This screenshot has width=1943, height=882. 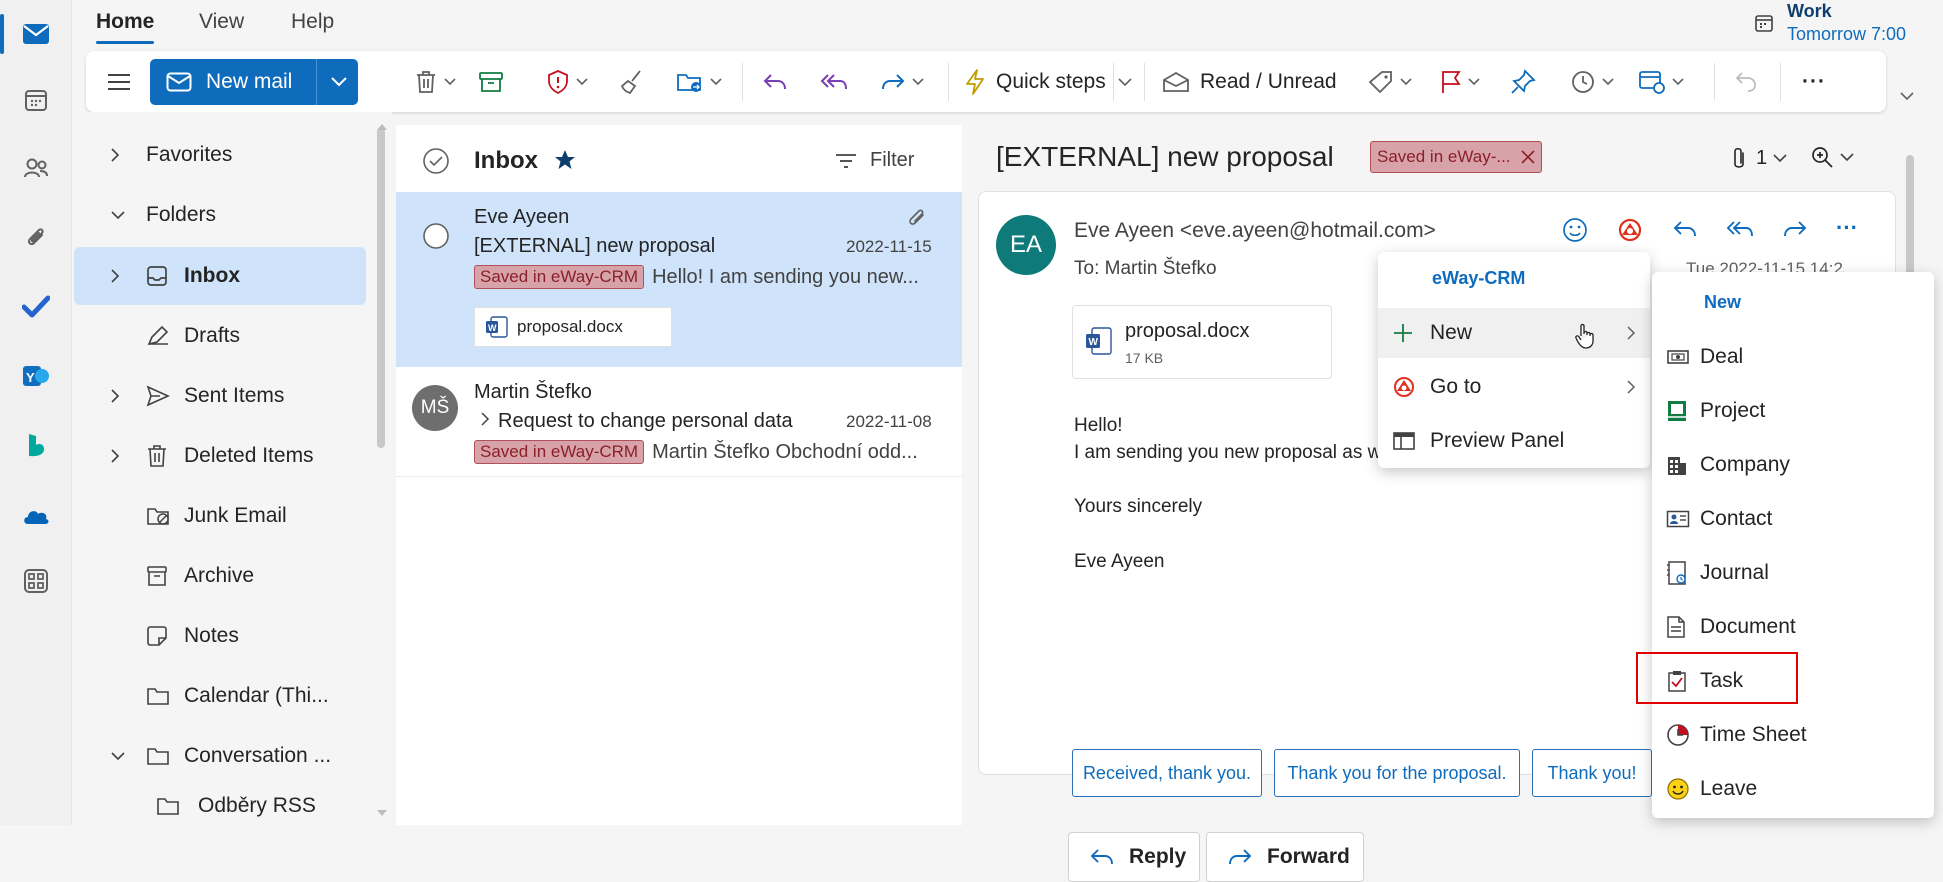 What do you see at coordinates (36, 100) in the screenshot?
I see `calendar-app-icon` at bounding box center [36, 100].